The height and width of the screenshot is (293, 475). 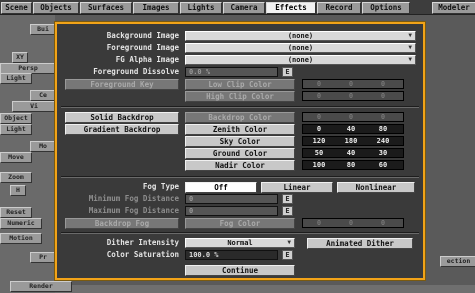 What do you see at coordinates (16, 157) in the screenshot?
I see `move-button: Move` at bounding box center [16, 157].